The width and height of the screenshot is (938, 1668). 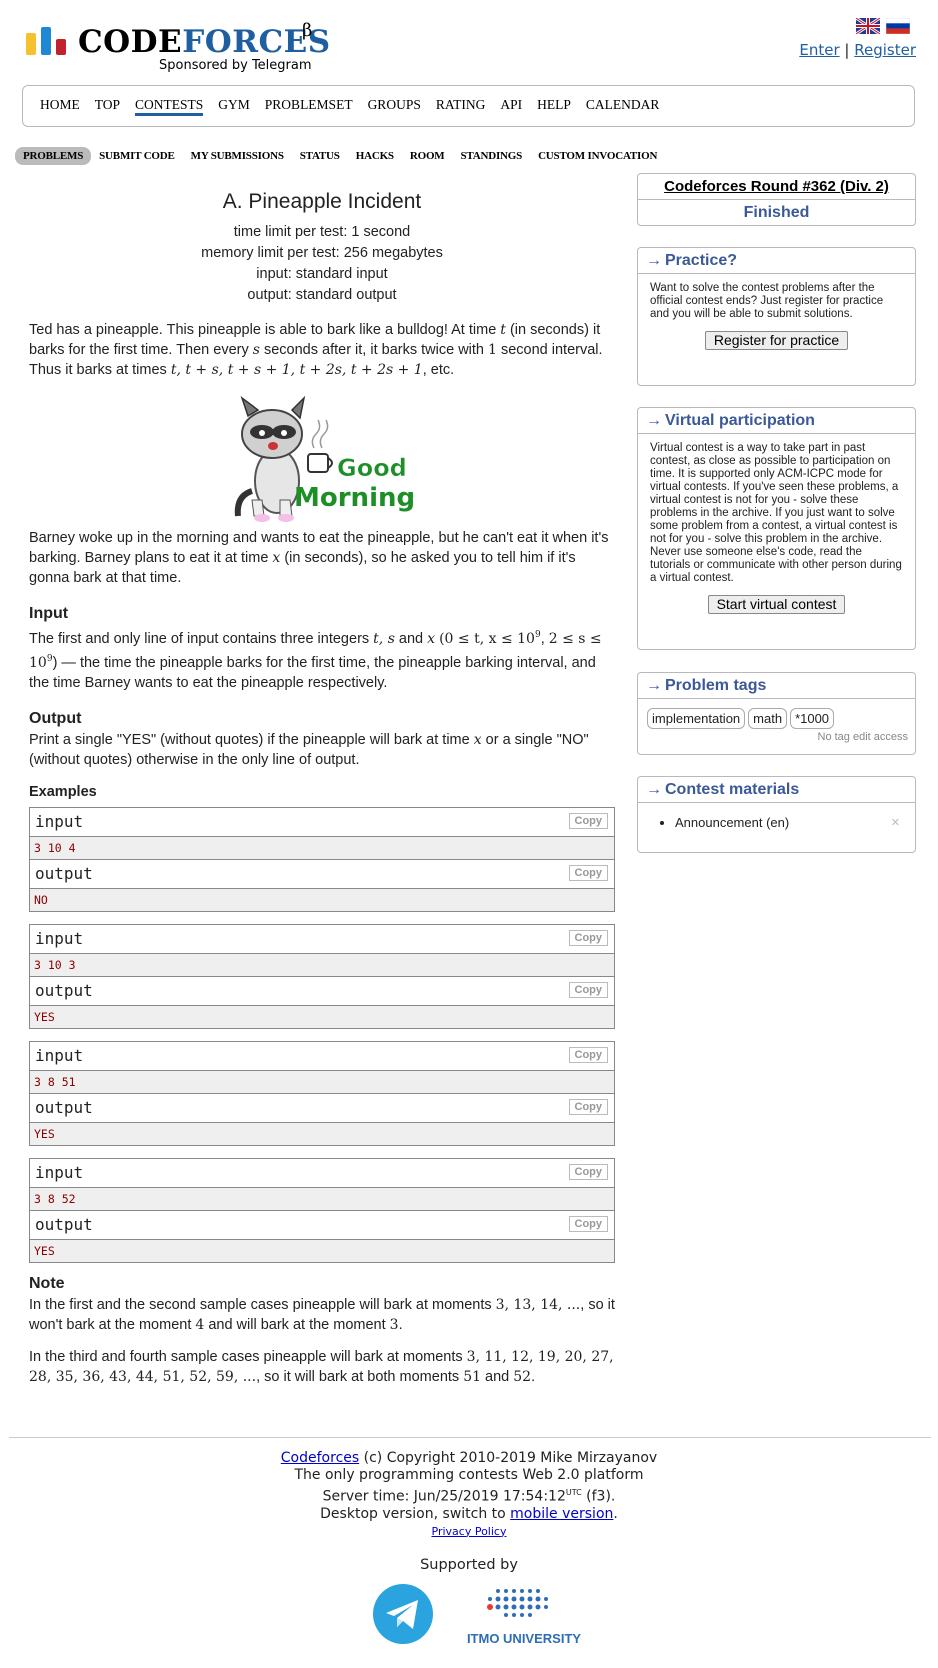 I want to click on menu-contests: CONTESTS, so click(x=169, y=106).